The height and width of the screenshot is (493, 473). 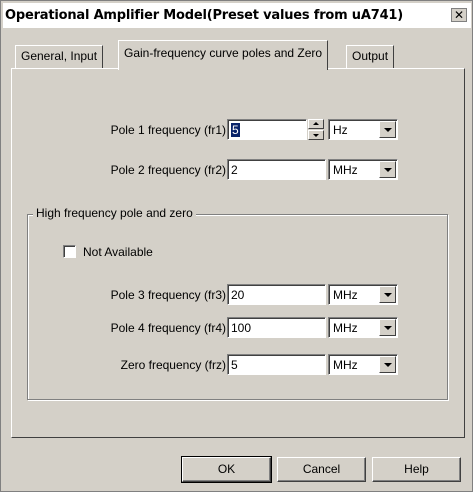 I want to click on pole4-value: 100, so click(x=241, y=328).